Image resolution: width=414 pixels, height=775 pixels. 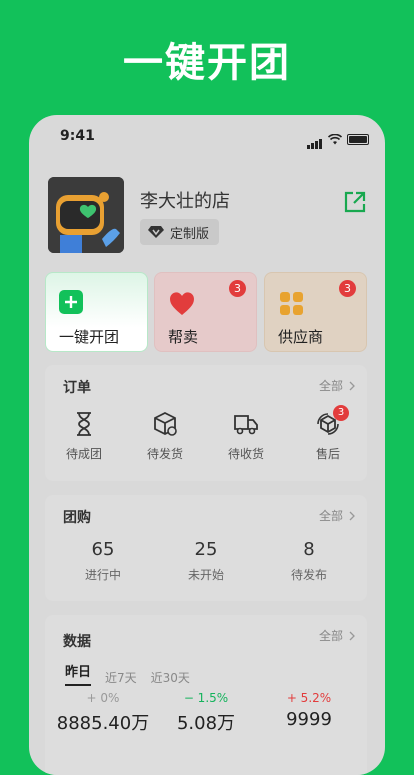 What do you see at coordinates (84, 424) in the screenshot?
I see `hourglass-icon` at bounding box center [84, 424].